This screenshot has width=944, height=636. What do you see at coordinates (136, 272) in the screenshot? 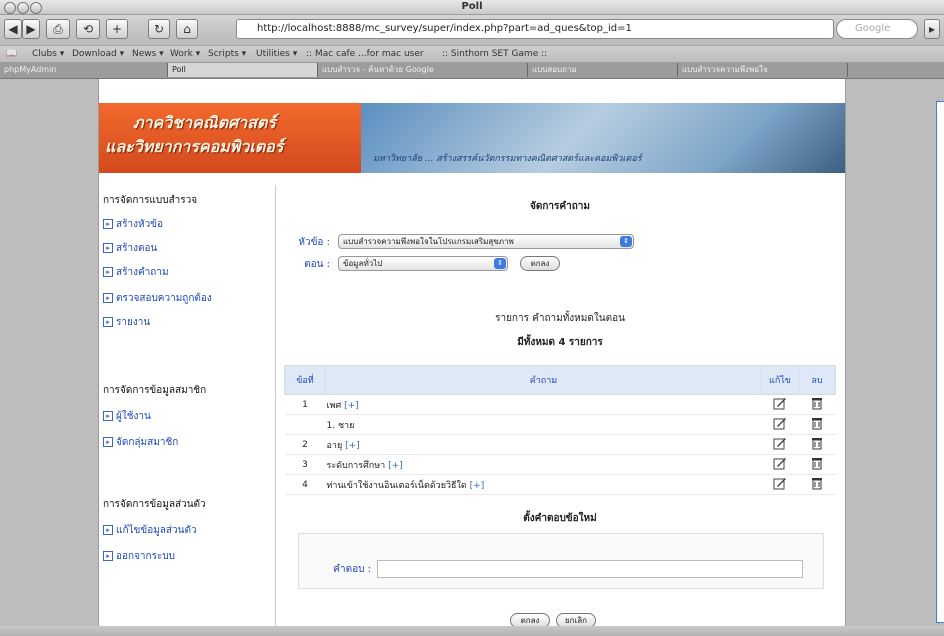
I see `sidebar-item-create-question: ▸ สร้างคำถาม` at bounding box center [136, 272].